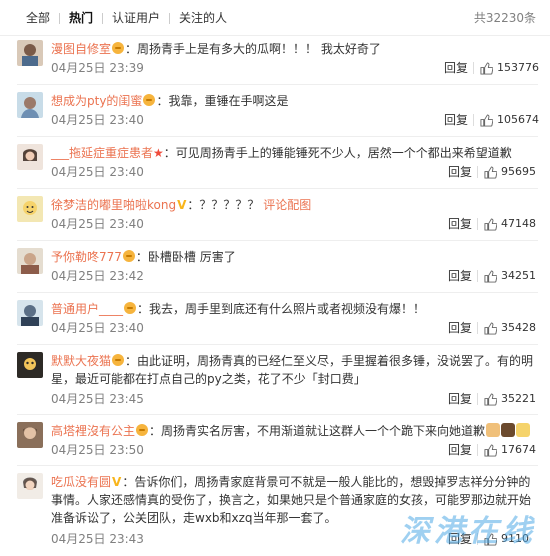 Image resolution: width=550 pixels, height=556 pixels. I want to click on like-count: 95695, so click(518, 171).